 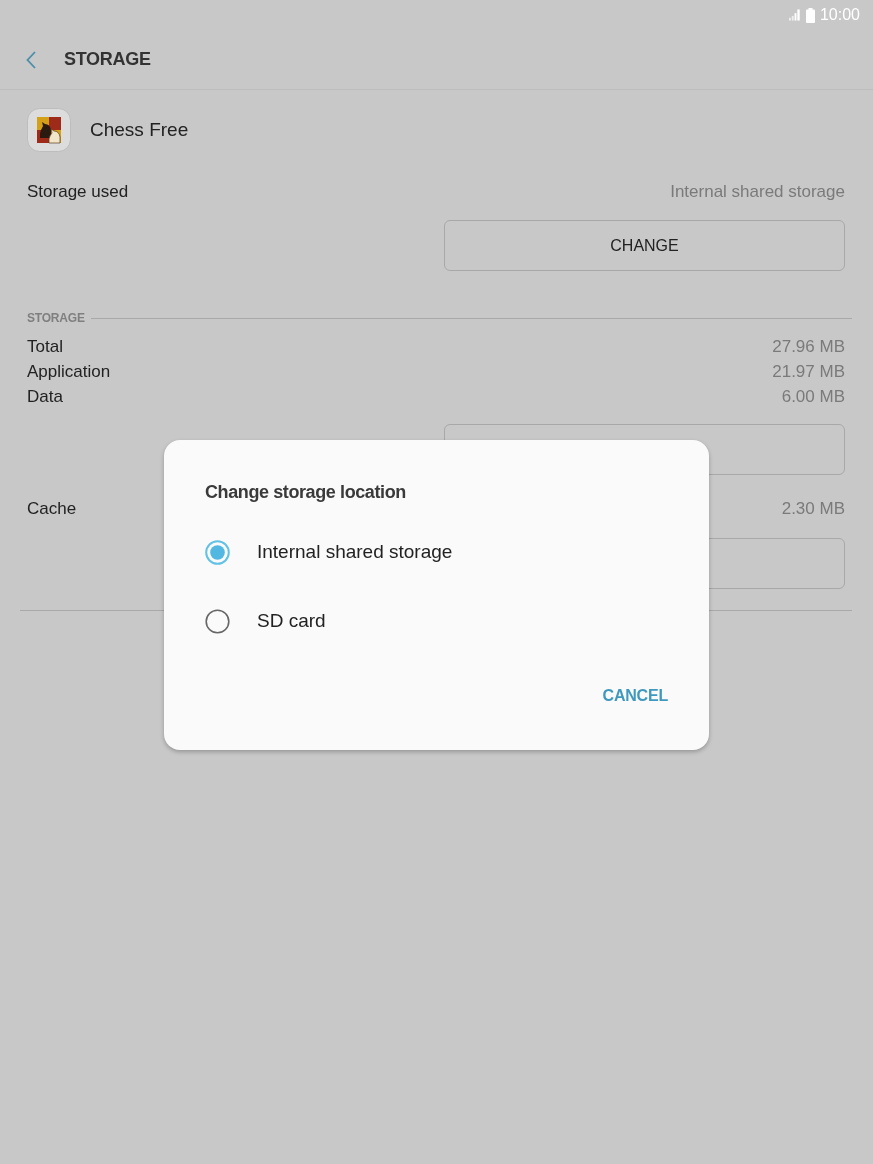 I want to click on back-chevron-icon, so click(x=31, y=59).